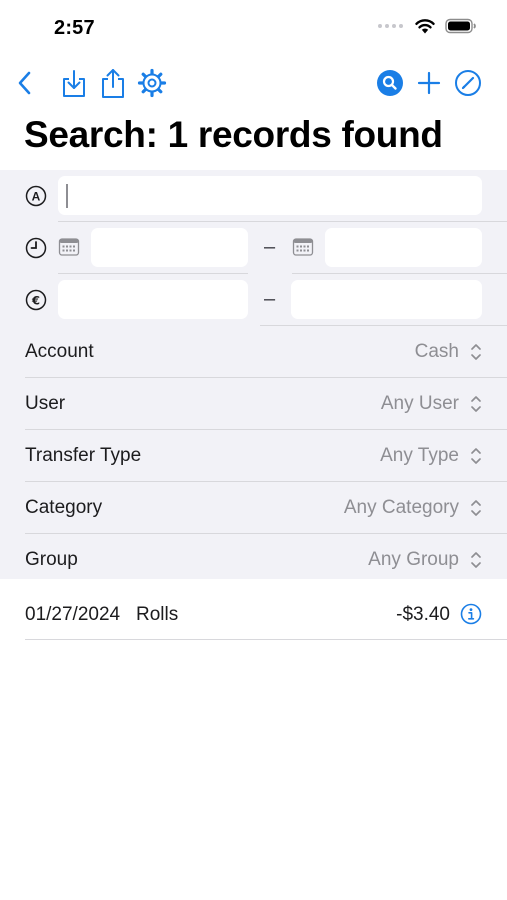  Describe the element at coordinates (253, 560) in the screenshot. I see `group-picker: Group Any Group` at that location.